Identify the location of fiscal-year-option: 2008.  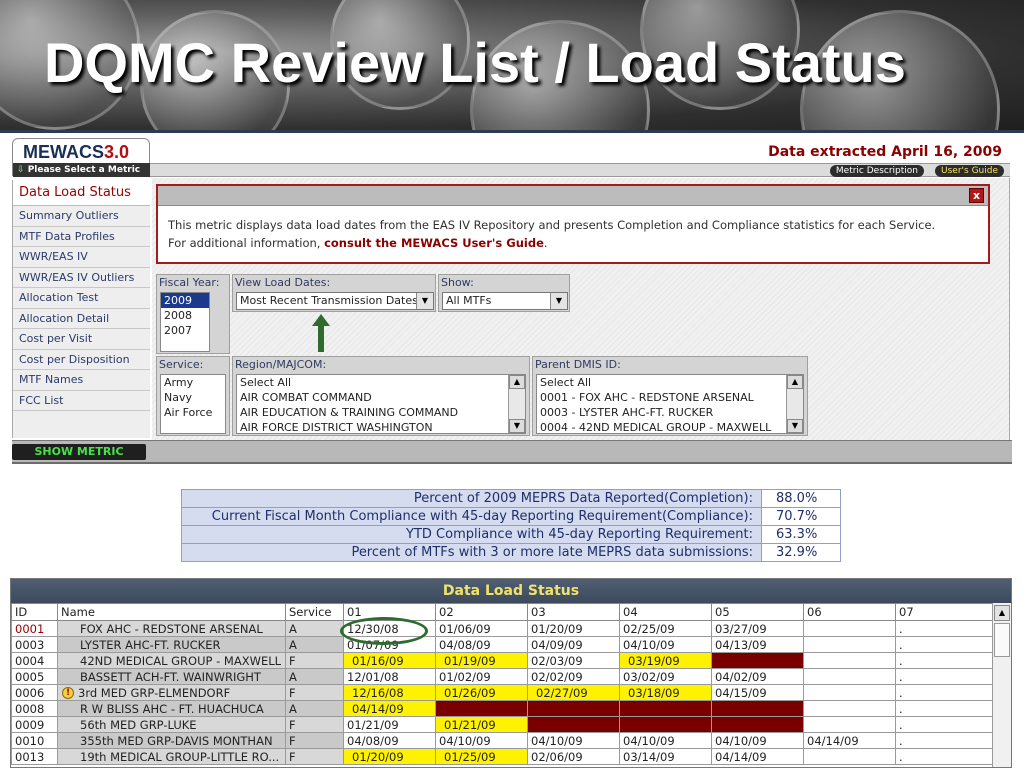
(185, 315).